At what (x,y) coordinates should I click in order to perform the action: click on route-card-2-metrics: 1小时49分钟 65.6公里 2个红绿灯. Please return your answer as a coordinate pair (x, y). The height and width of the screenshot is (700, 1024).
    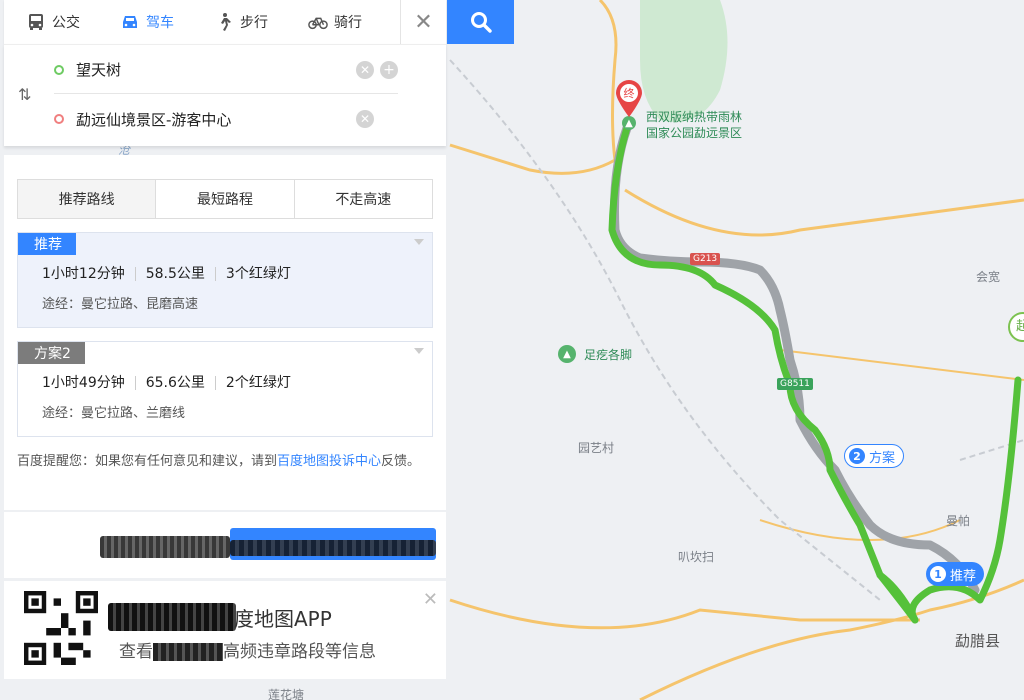
    Looking at the image, I should click on (171, 383).